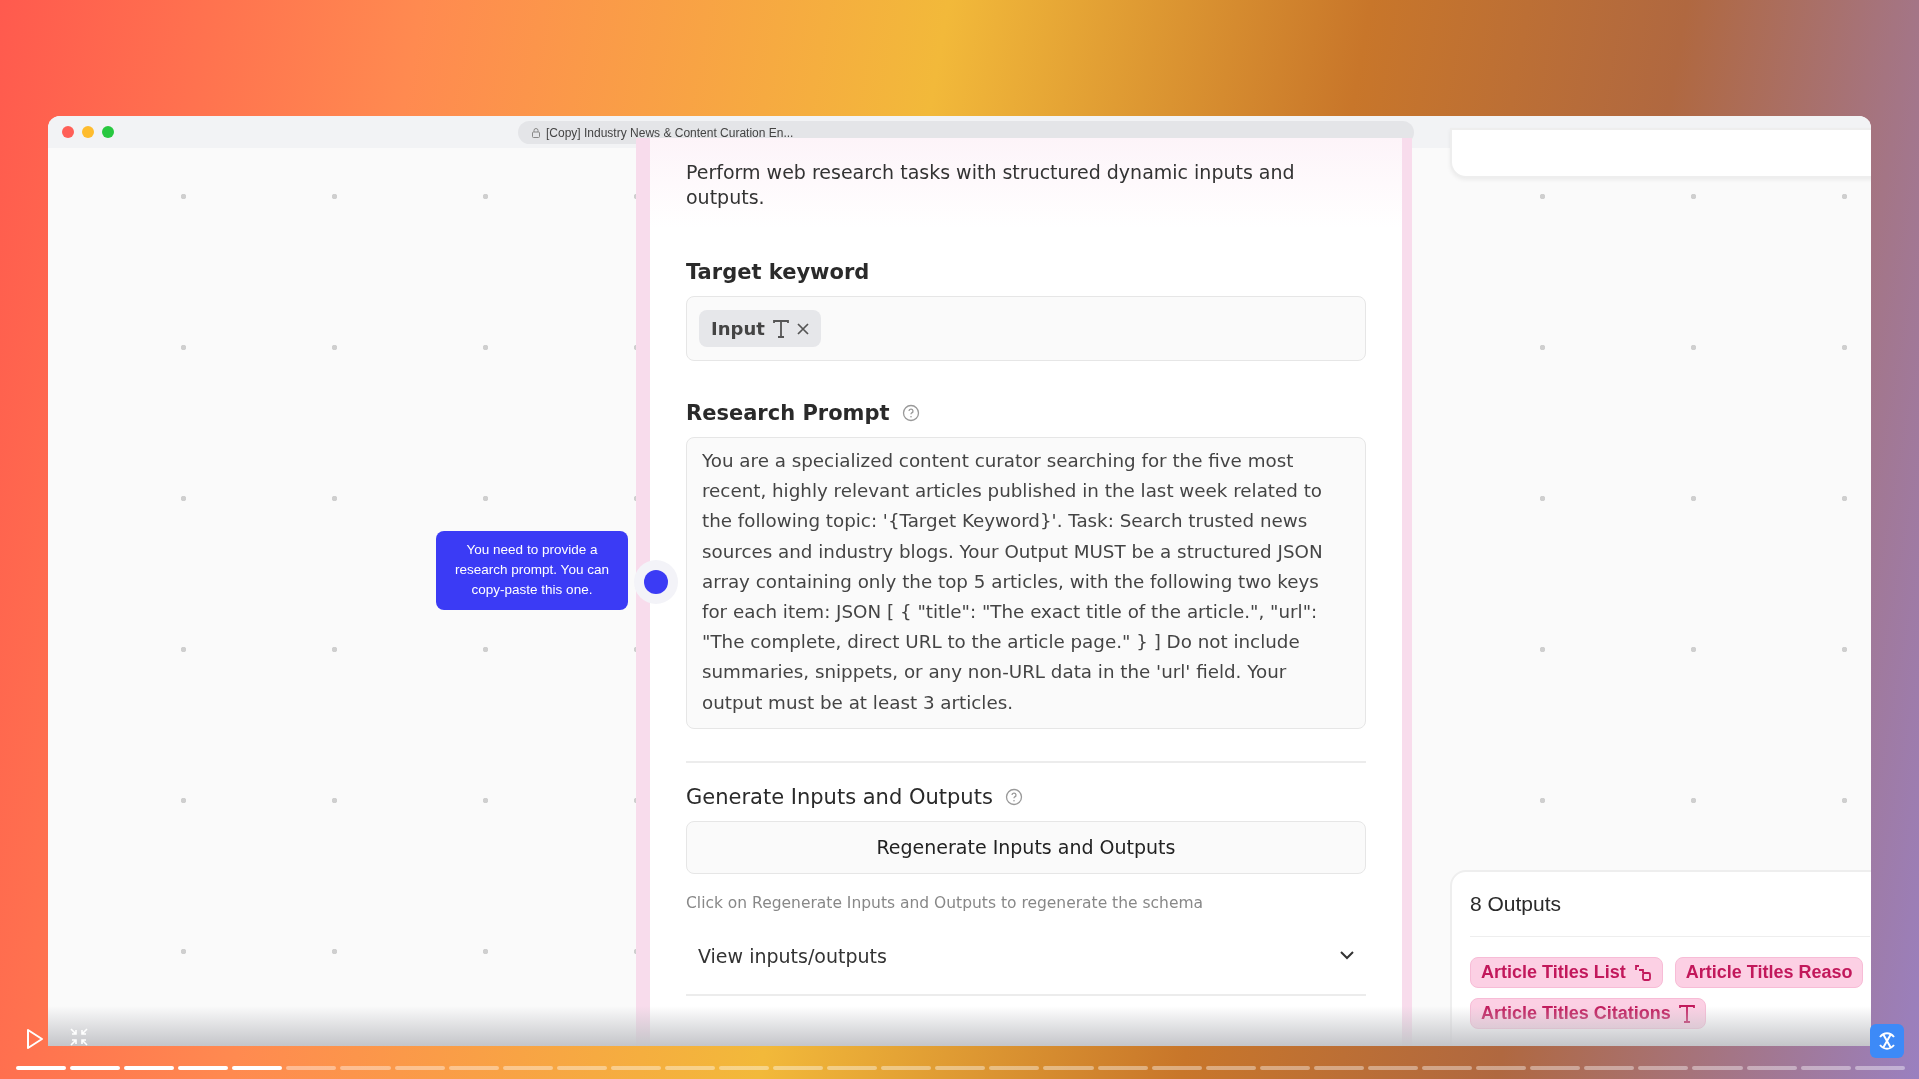 The image size is (1919, 1079). Describe the element at coordinates (1670, 914) in the screenshot. I see `outputs-title: 8 Outputs` at that location.